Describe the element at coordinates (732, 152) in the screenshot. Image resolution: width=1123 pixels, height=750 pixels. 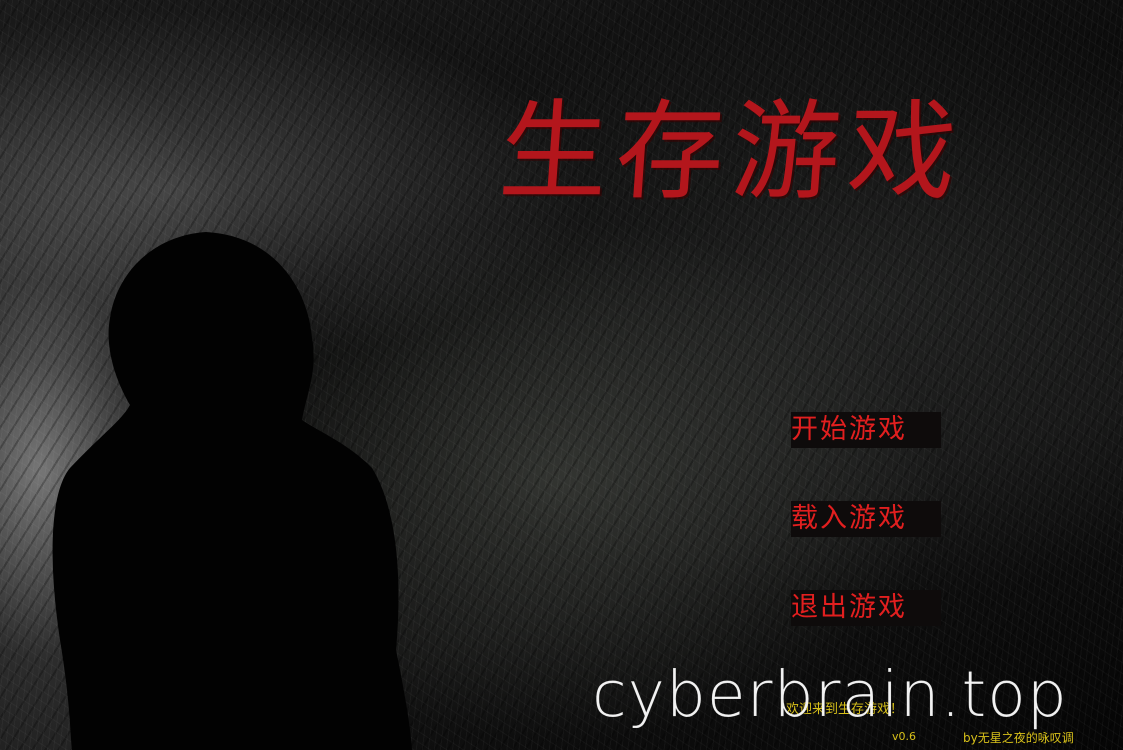
I see `game-title: 生存游戏` at that location.